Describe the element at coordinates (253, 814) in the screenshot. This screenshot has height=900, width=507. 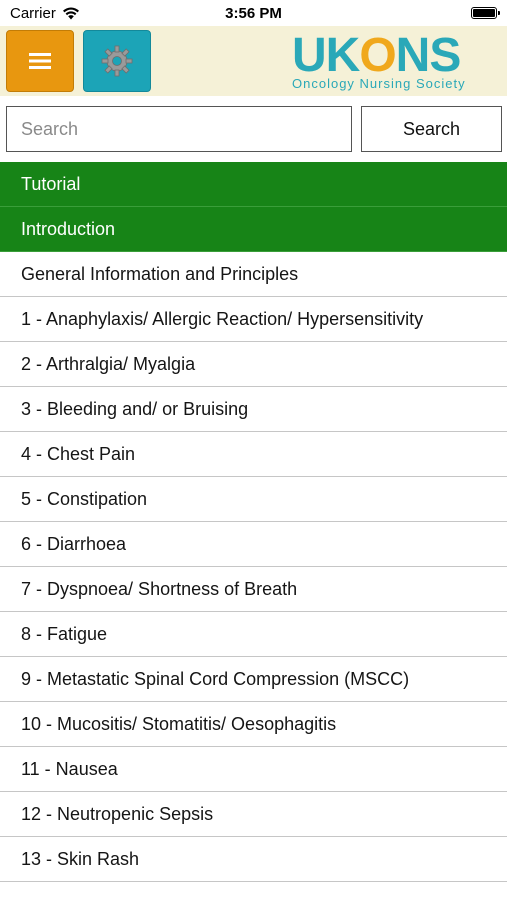
I see `list-item: 12 - Neutropenic Sepsis` at that location.